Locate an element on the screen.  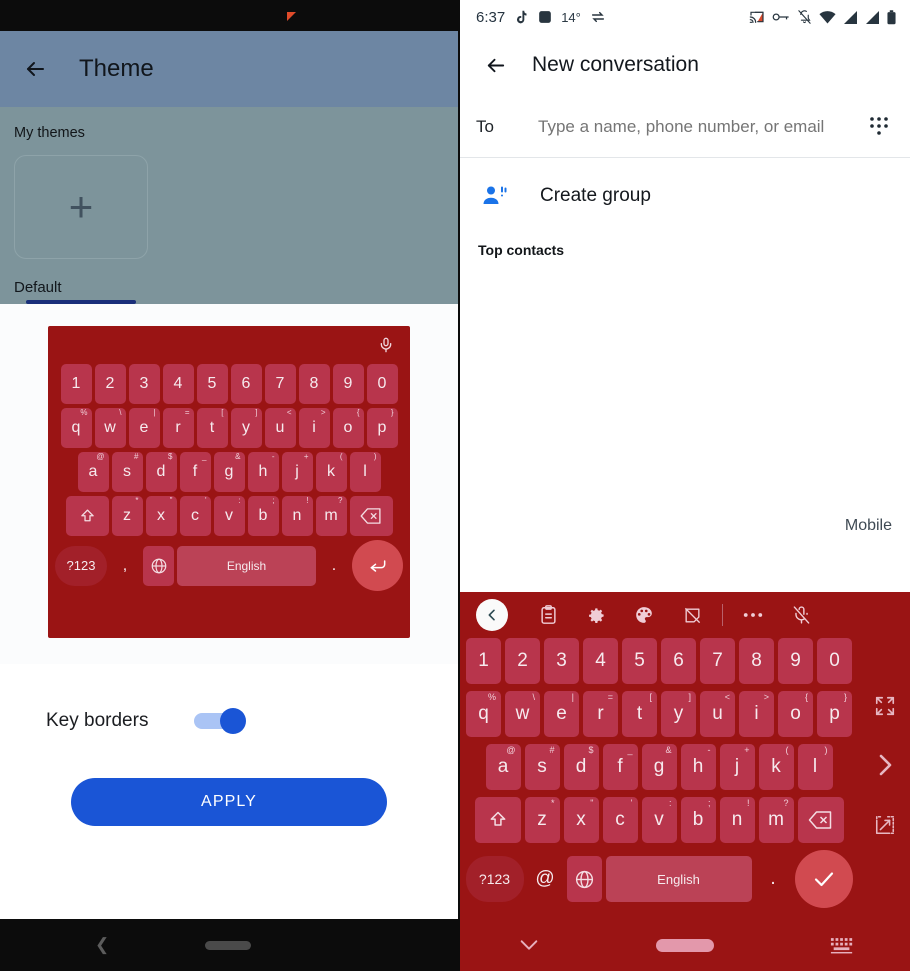
chevron-left-icon: ❮ is located at coordinates (102, 945).